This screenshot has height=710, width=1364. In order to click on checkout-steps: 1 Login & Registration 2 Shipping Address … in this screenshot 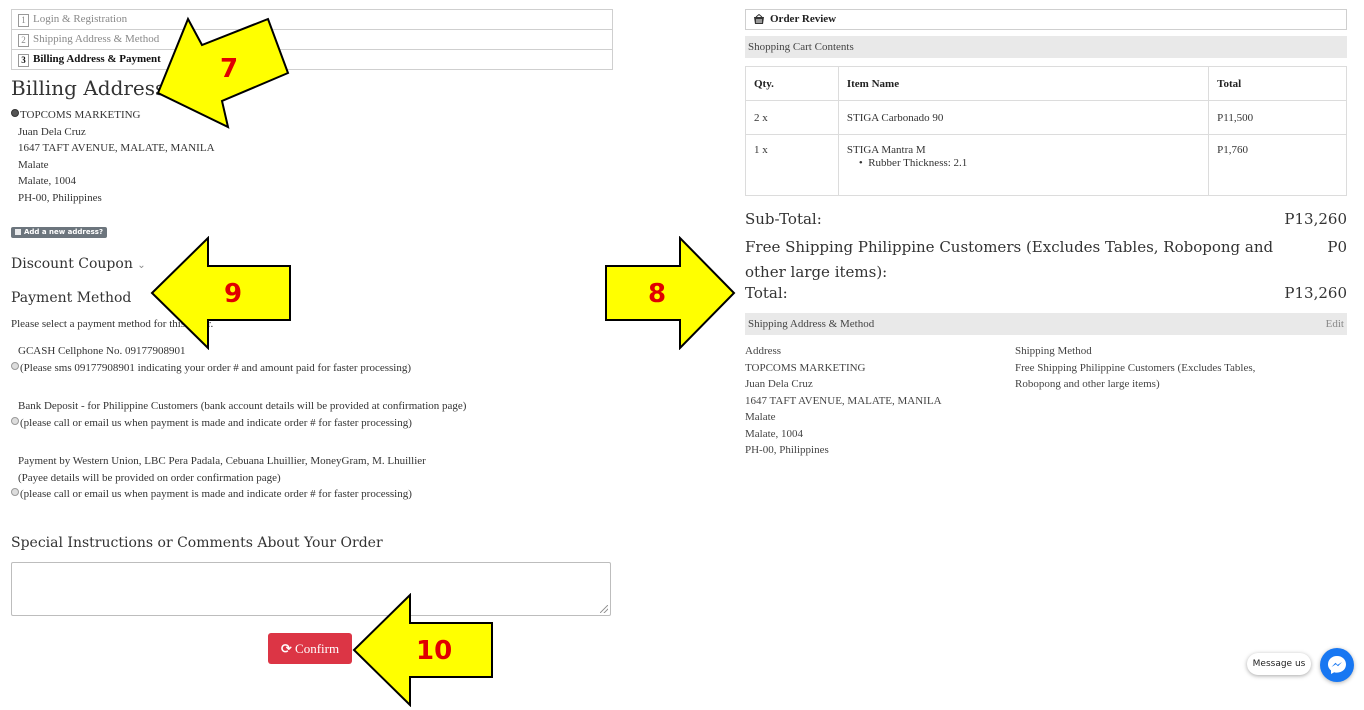, I will do `click(312, 39)`.